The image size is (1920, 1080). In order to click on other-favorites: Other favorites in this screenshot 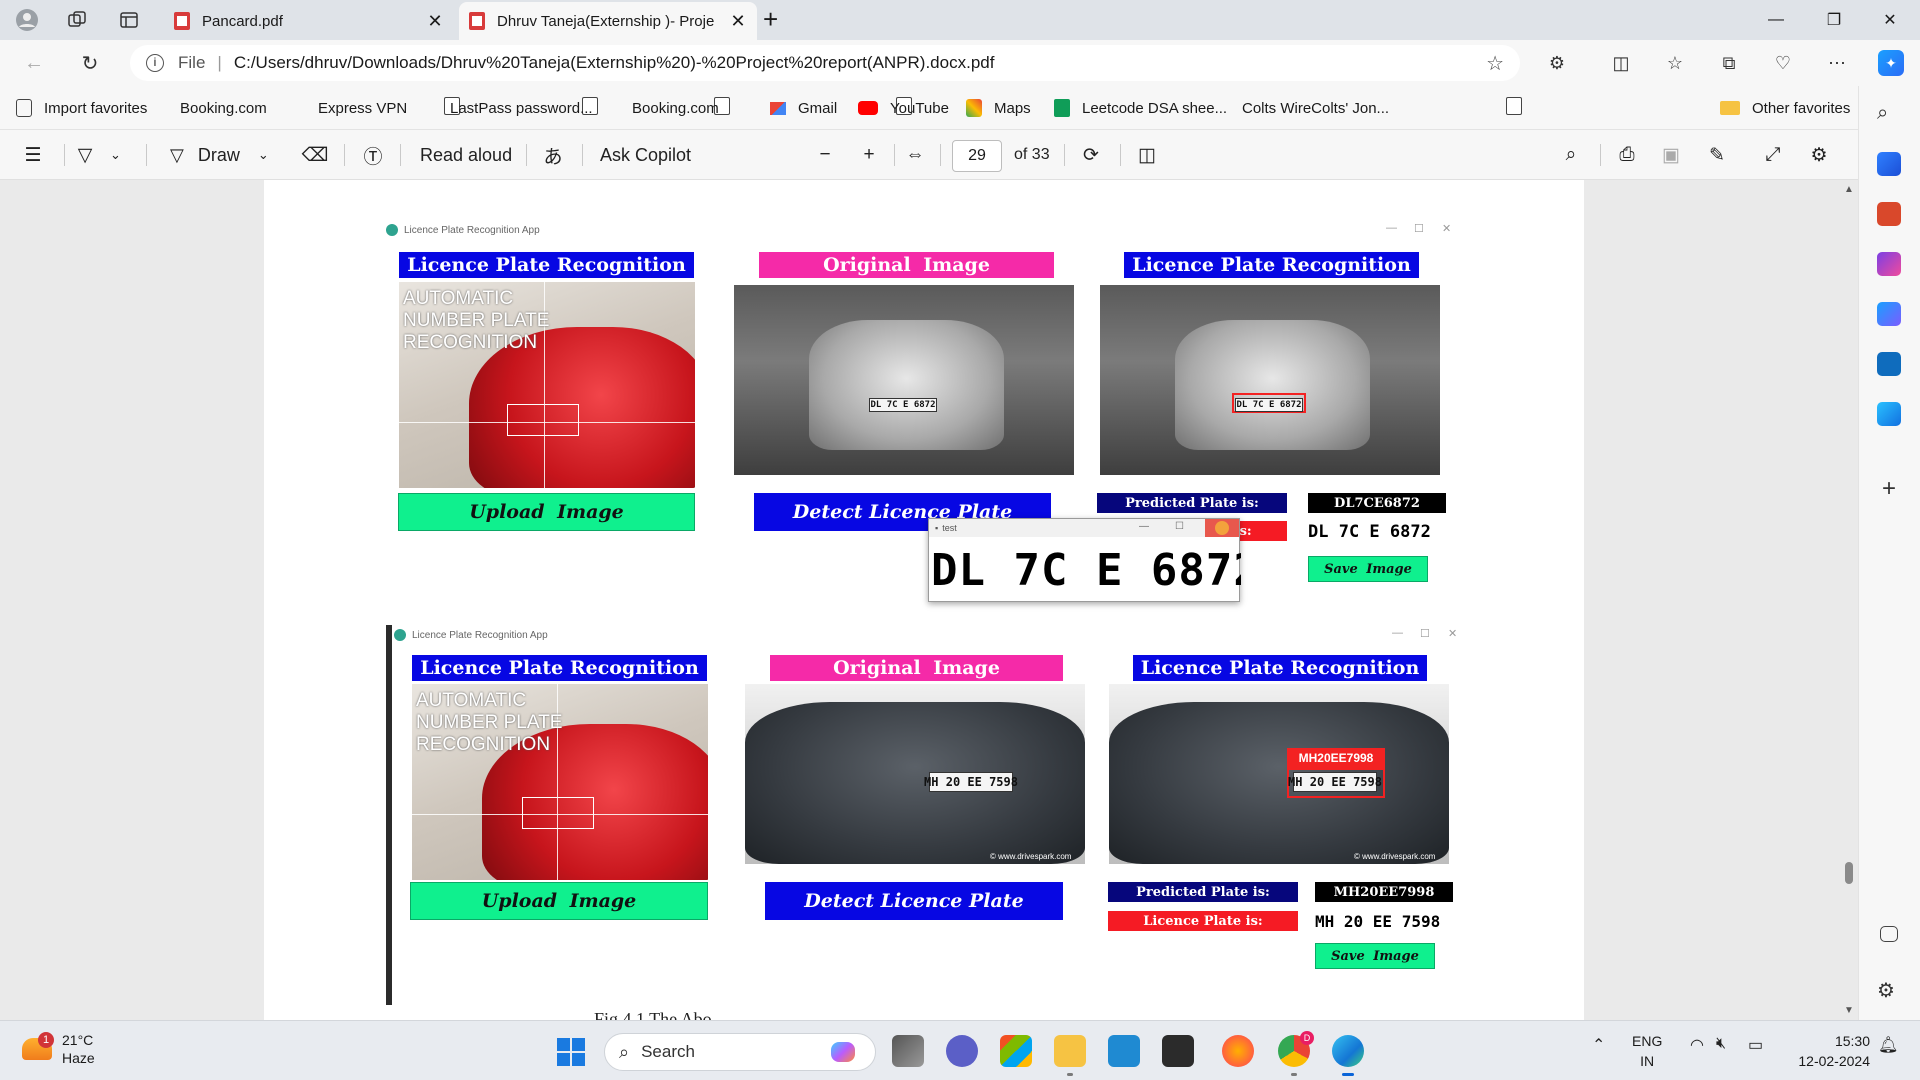, I will do `click(1785, 108)`.